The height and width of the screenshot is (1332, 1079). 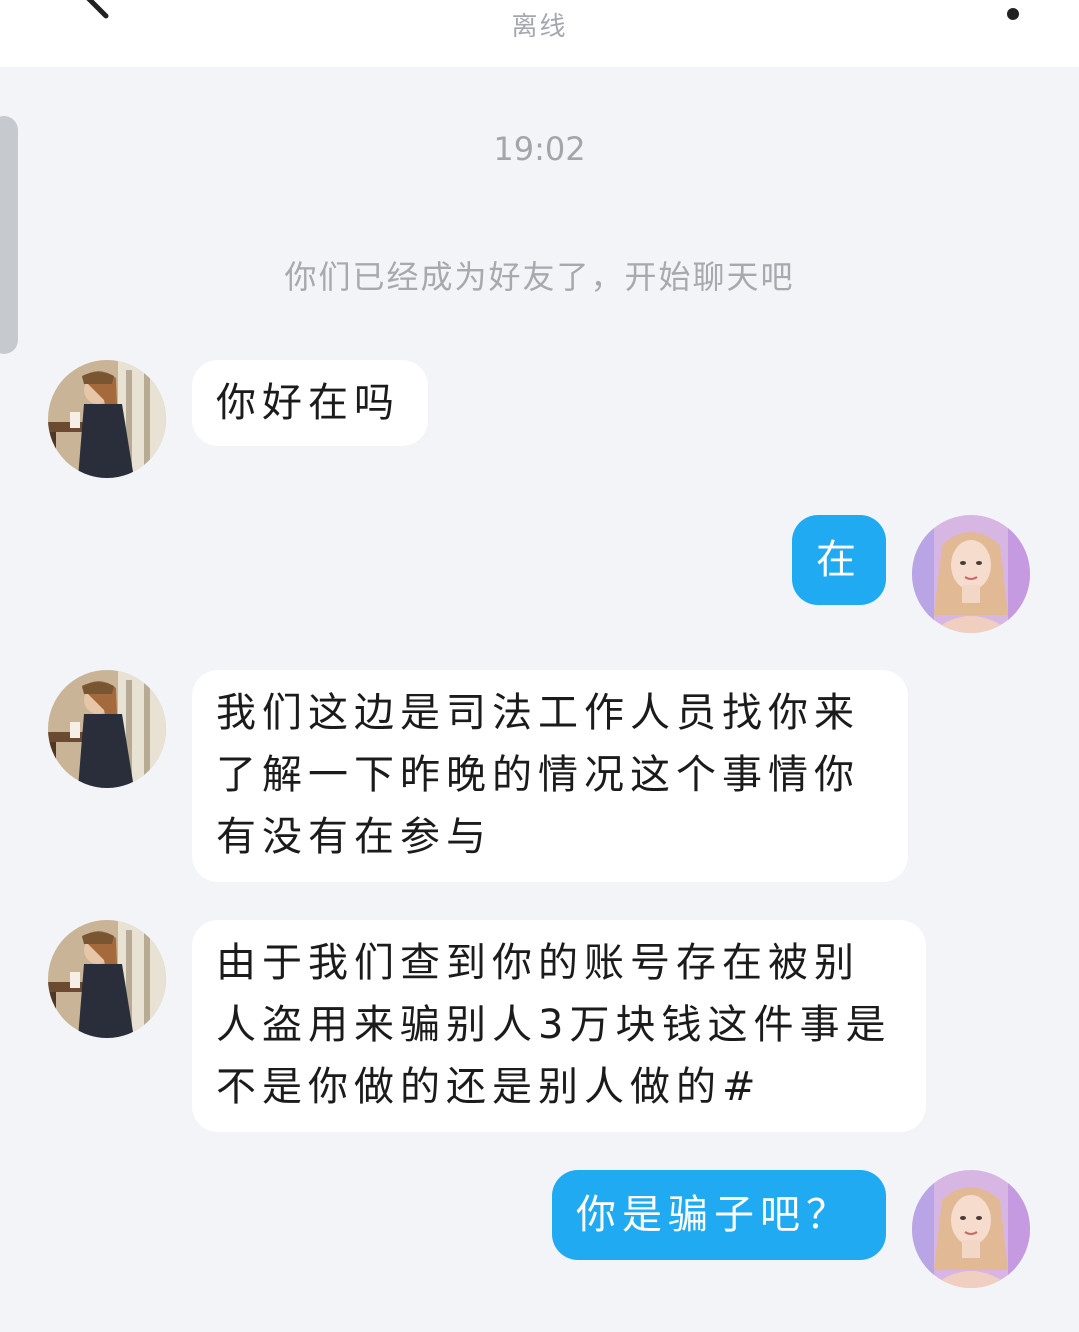 I want to click on message-bubble-incoming: 你好在吗, so click(x=310, y=403).